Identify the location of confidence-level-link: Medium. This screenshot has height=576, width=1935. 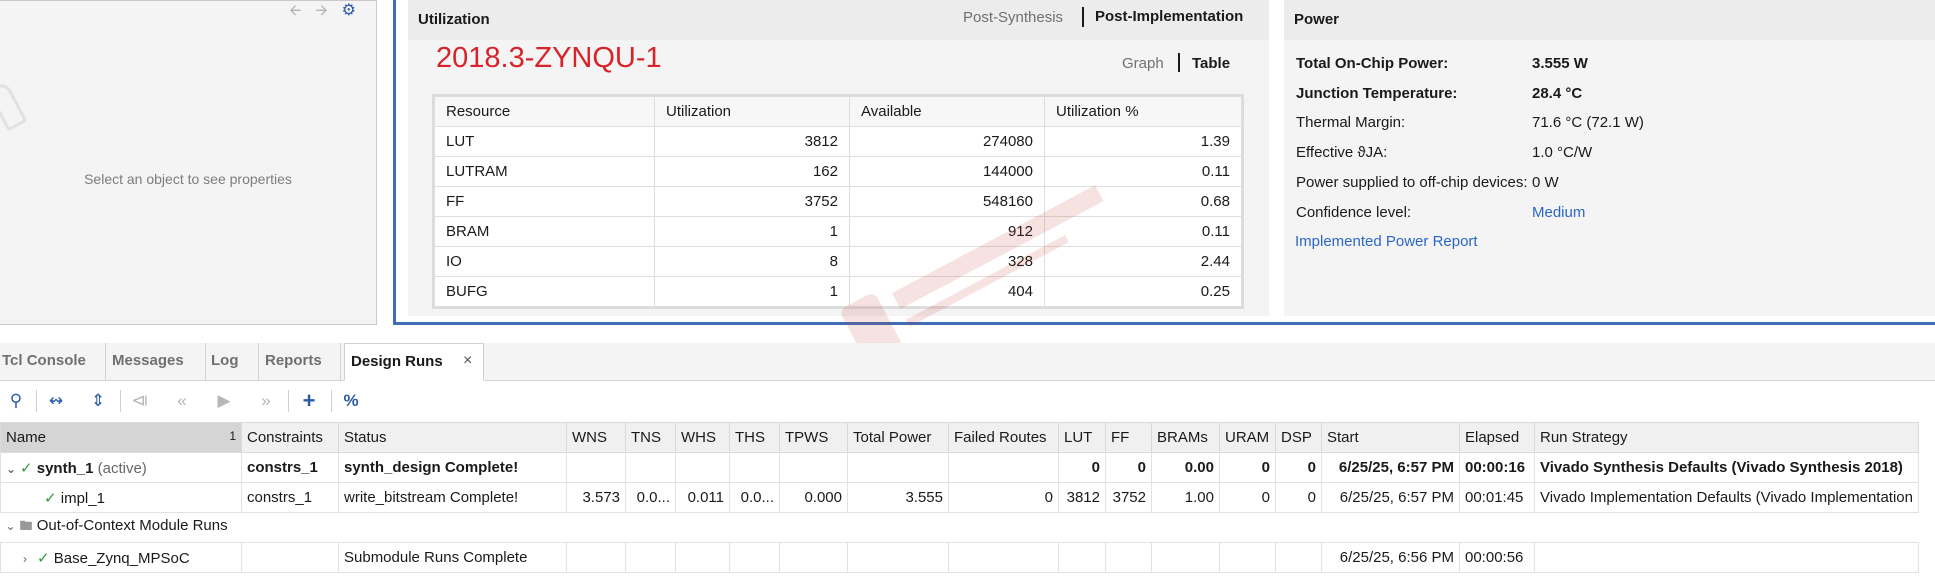
(1558, 212).